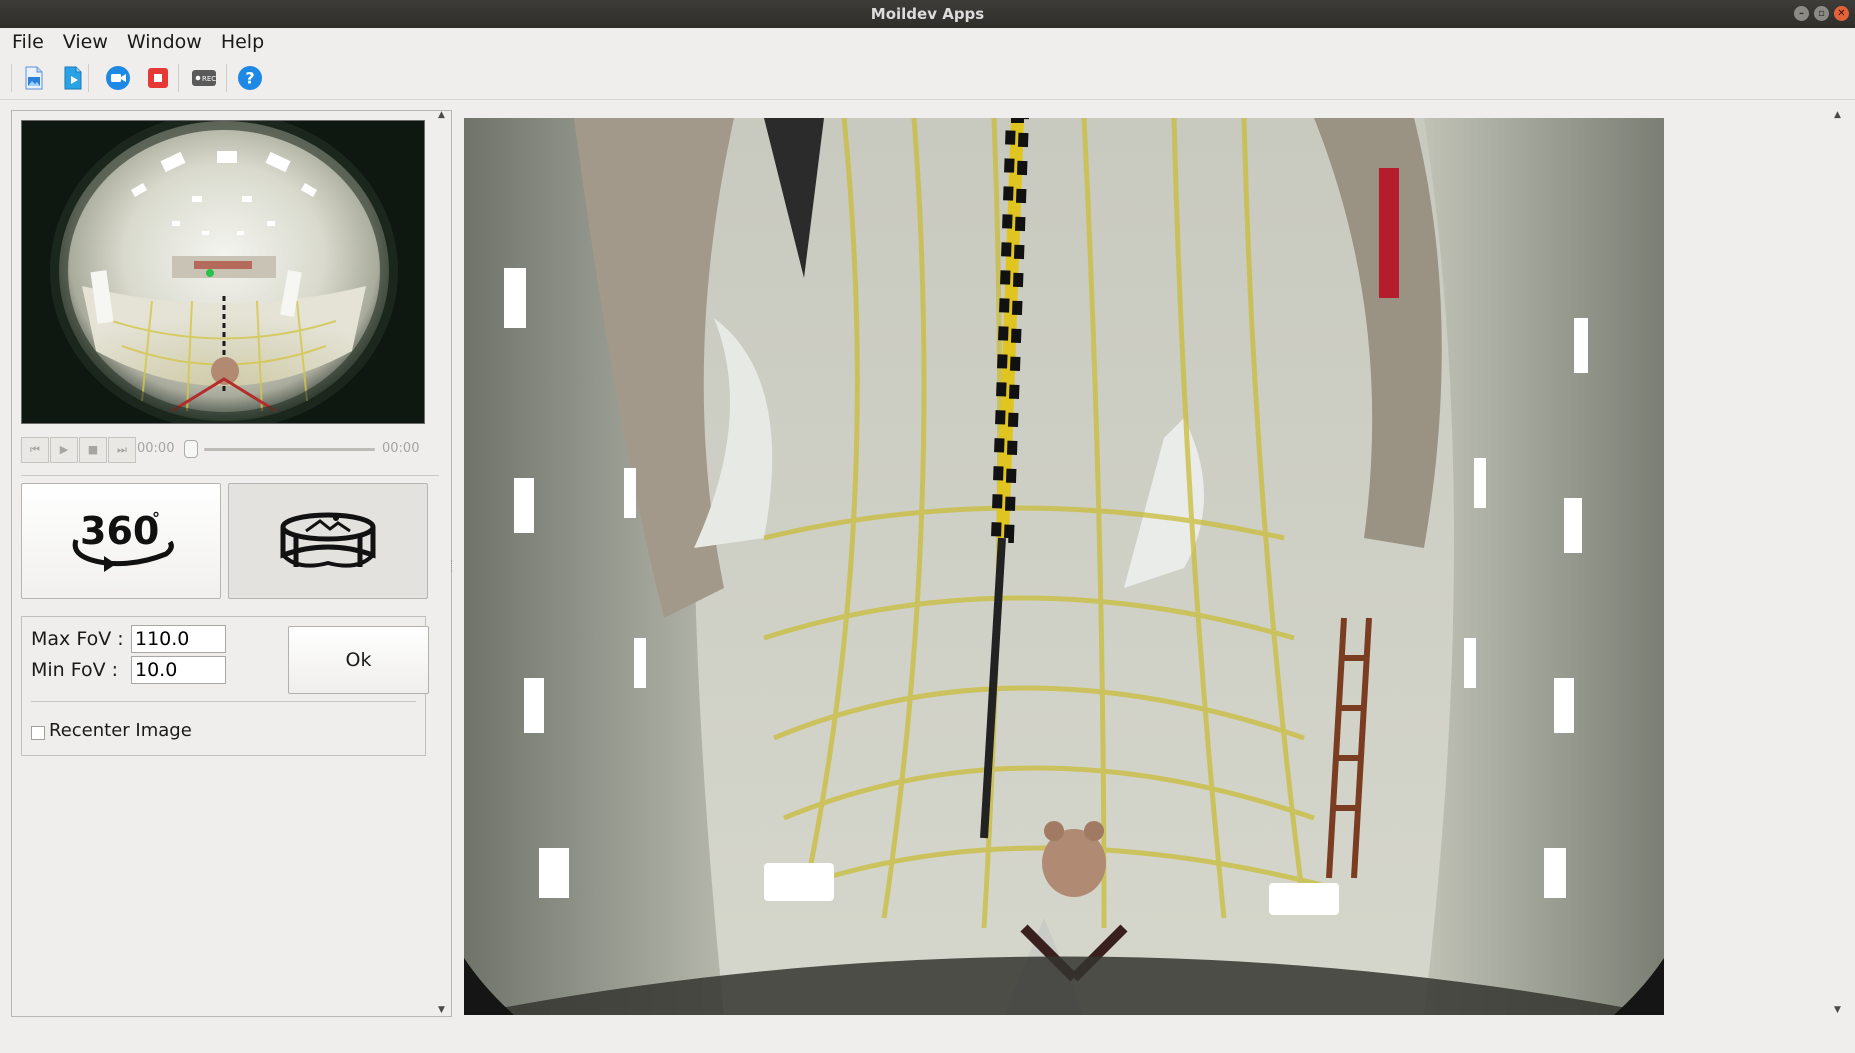  Describe the element at coordinates (77, 639) in the screenshot. I see `max-fov-label: Max FoV :` at that location.